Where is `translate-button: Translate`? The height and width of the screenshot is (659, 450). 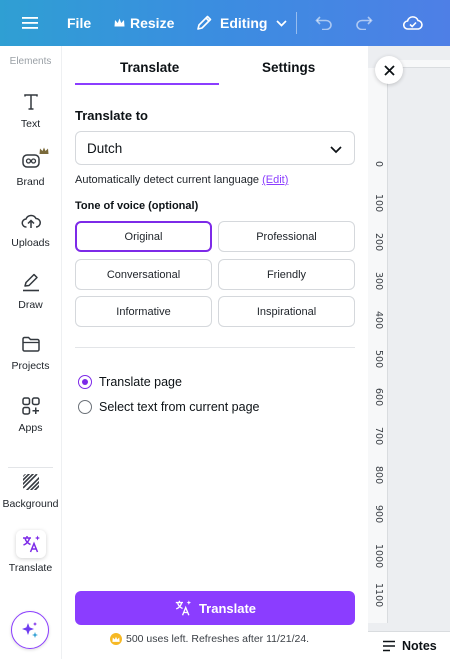 translate-button: Translate is located at coordinates (215, 608).